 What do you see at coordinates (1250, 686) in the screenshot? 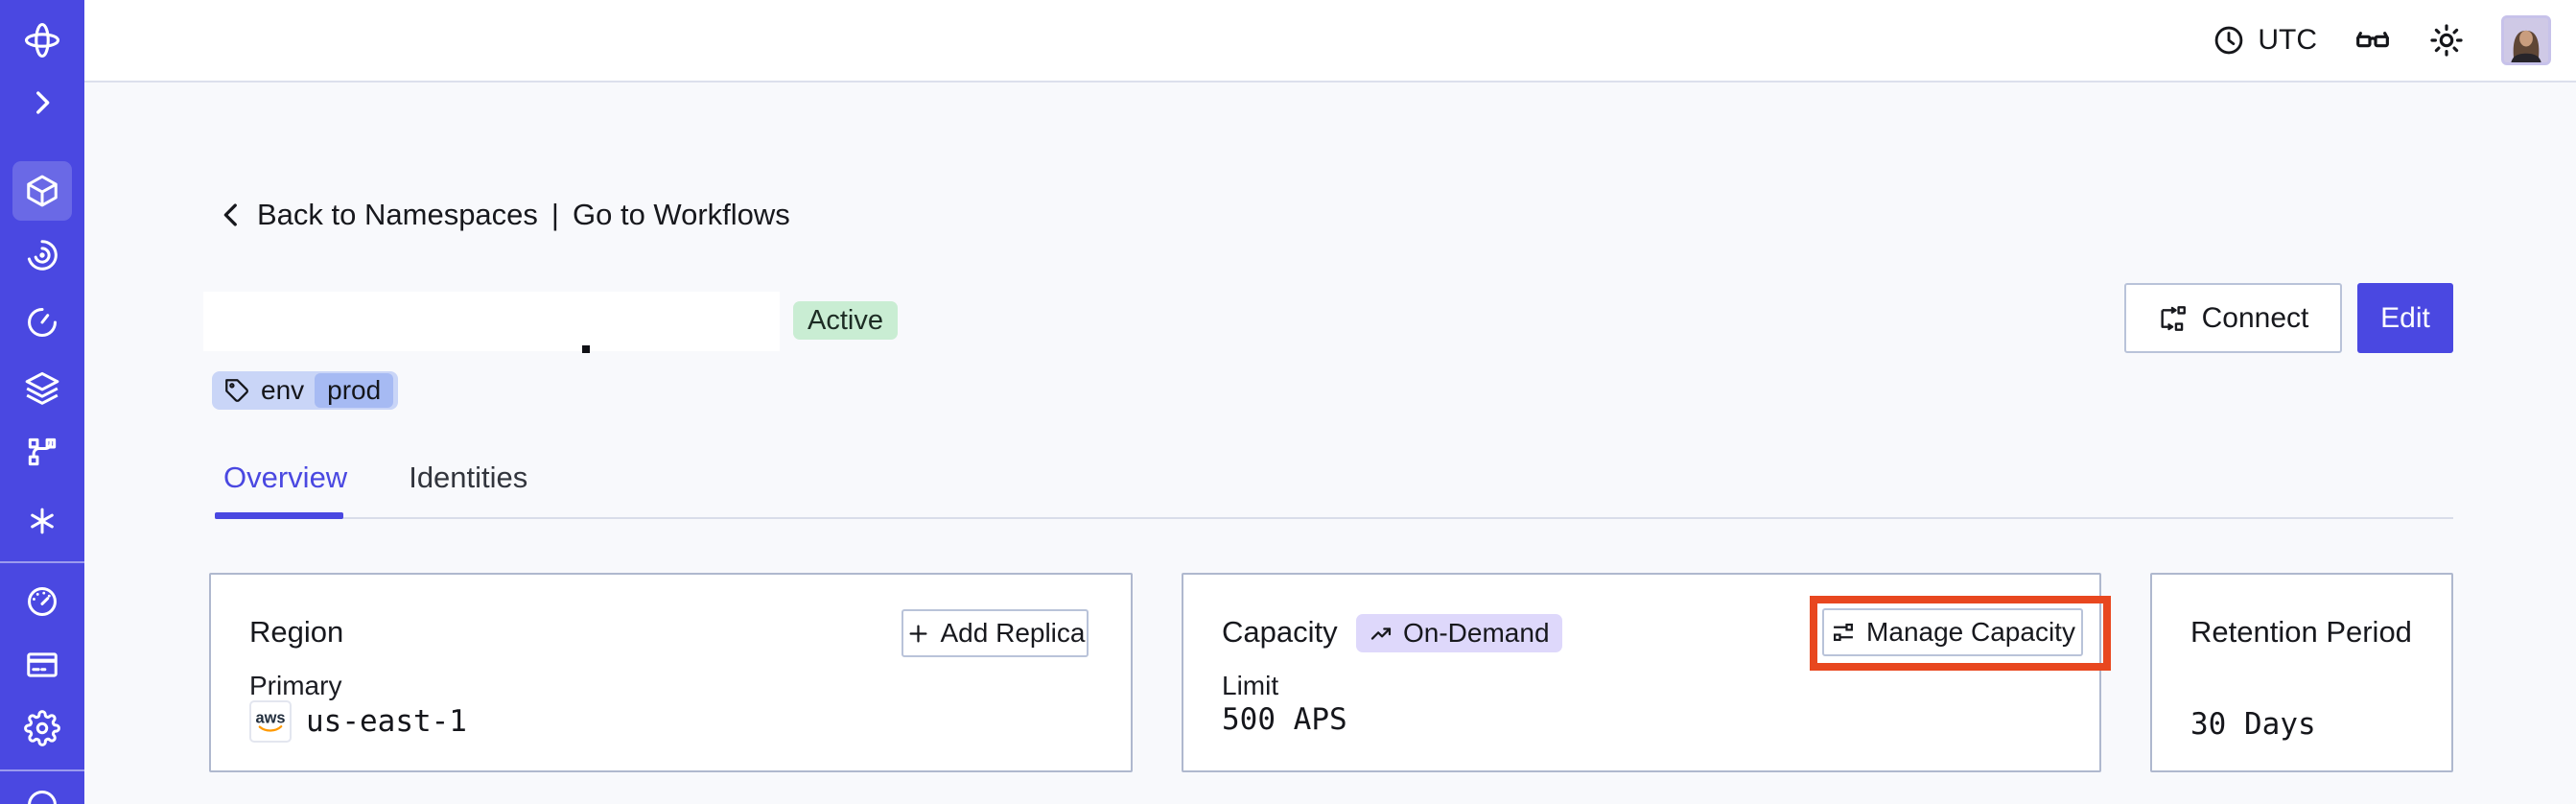
I see `capacity-field-label: Limit` at bounding box center [1250, 686].